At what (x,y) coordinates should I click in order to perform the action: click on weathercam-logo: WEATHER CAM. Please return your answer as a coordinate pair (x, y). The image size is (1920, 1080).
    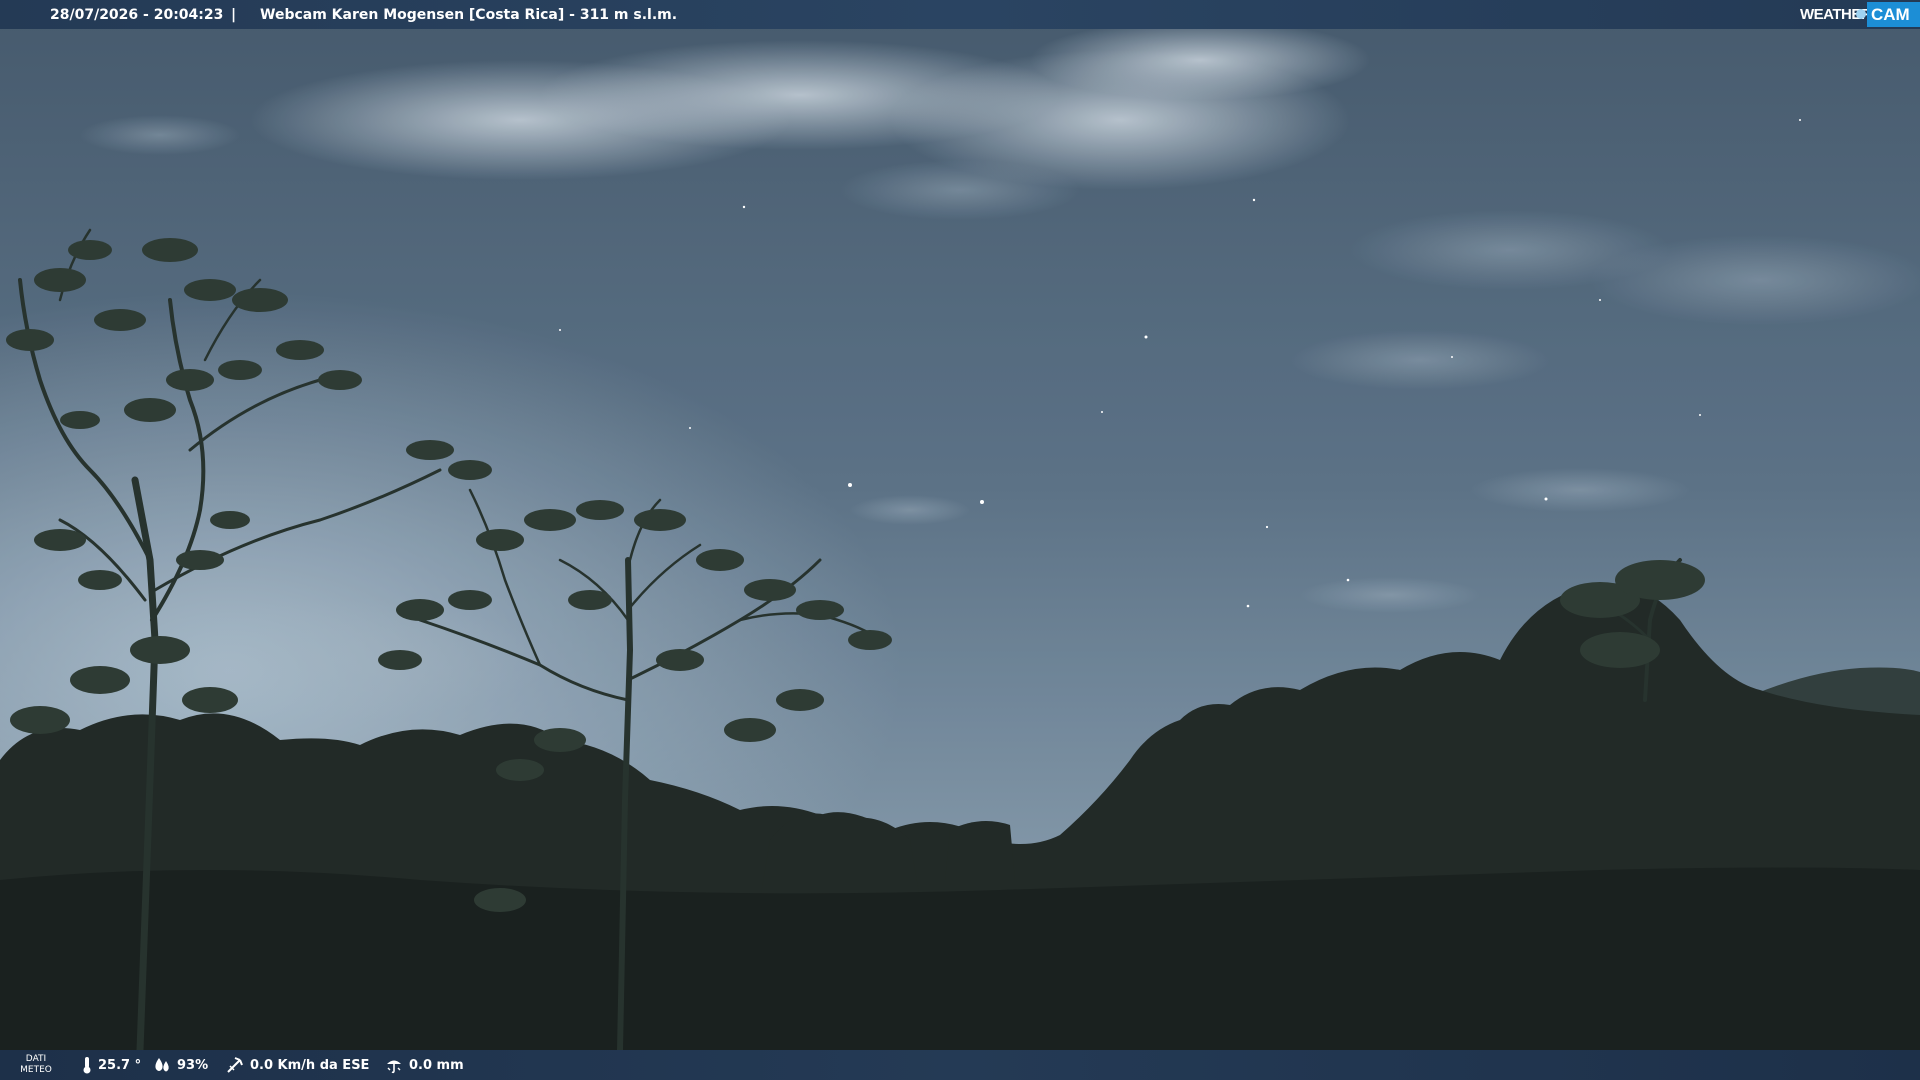
    Looking at the image, I should click on (1860, 14).